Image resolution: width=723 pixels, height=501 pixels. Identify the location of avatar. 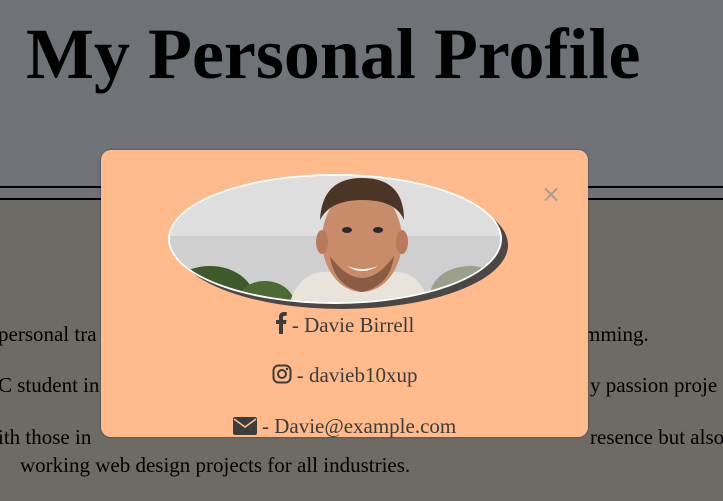
(335, 239).